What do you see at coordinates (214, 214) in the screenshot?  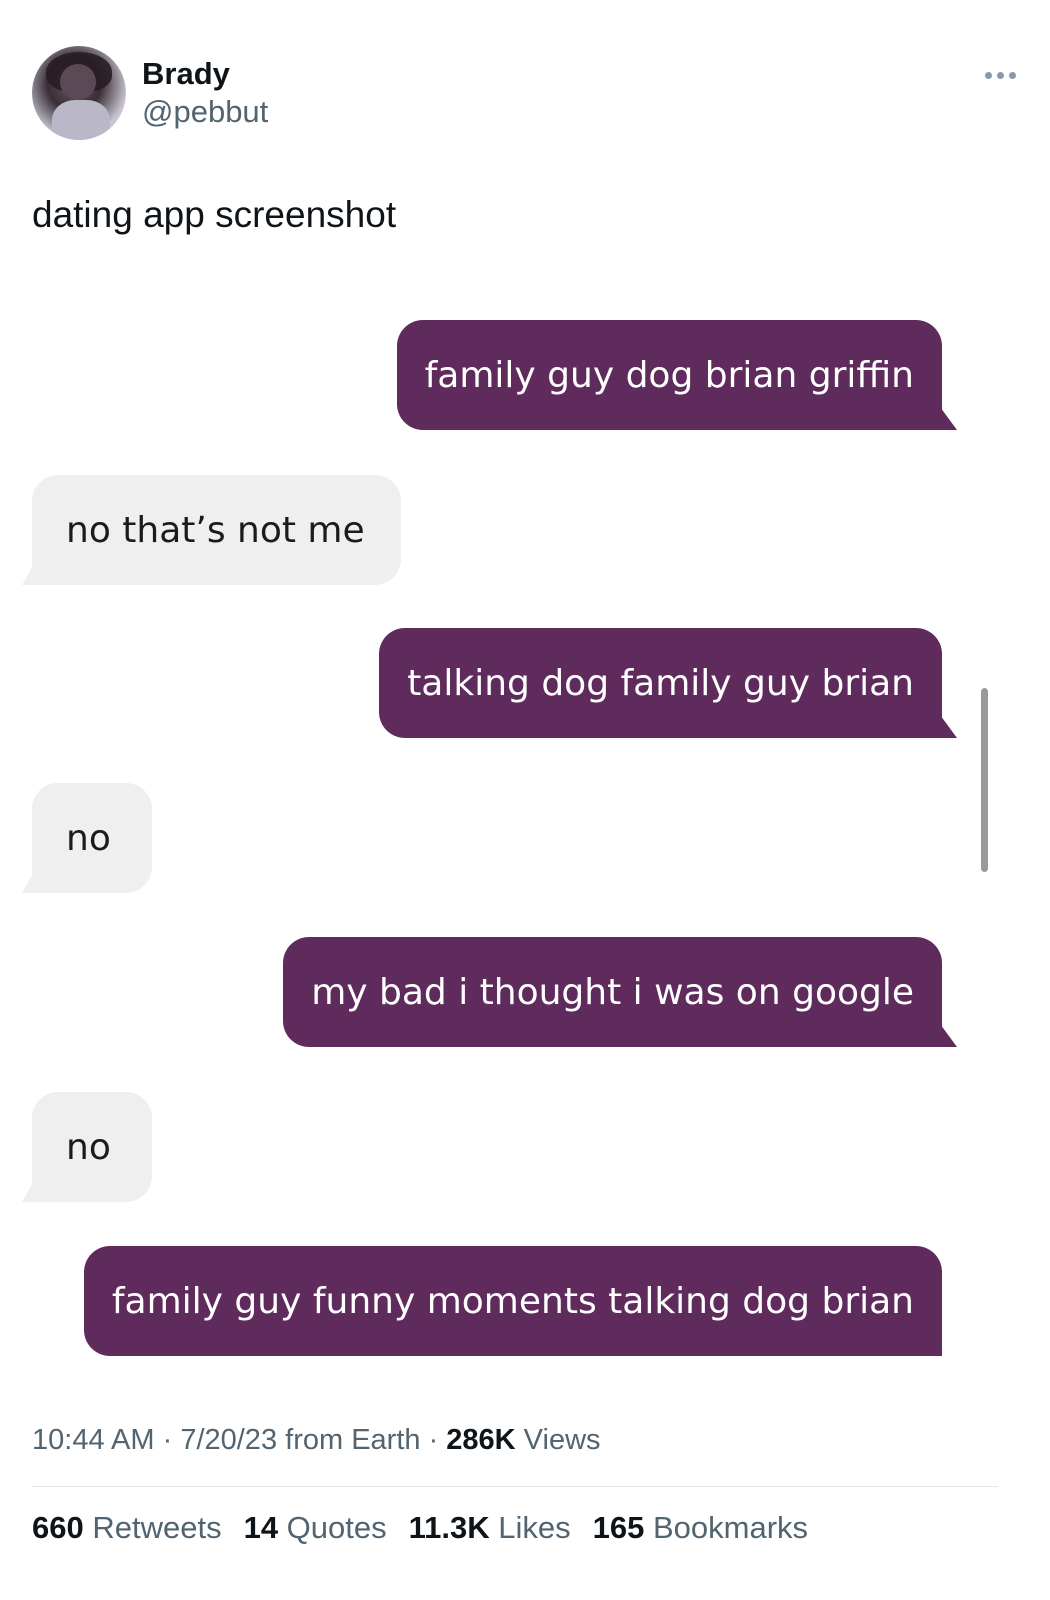 I see `tweet-text: dating app screenshot` at bounding box center [214, 214].